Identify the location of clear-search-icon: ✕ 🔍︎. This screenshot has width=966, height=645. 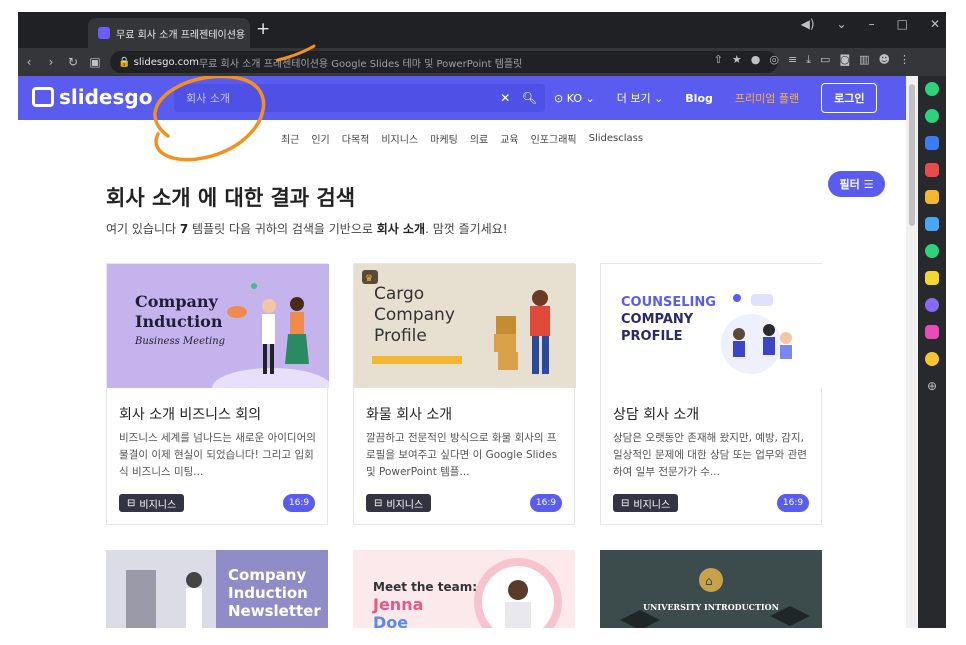
(518, 98).